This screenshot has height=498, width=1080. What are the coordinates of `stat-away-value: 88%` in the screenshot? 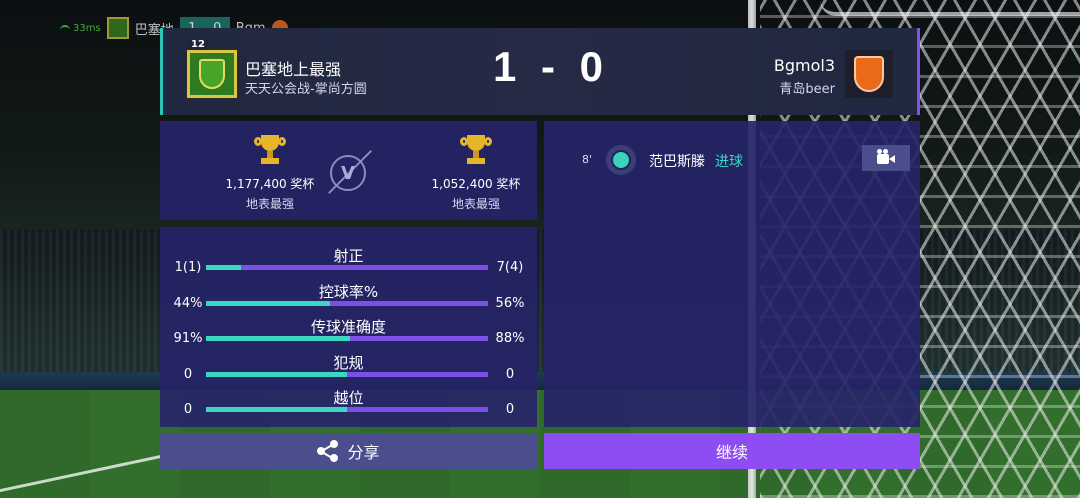 It's located at (510, 338).